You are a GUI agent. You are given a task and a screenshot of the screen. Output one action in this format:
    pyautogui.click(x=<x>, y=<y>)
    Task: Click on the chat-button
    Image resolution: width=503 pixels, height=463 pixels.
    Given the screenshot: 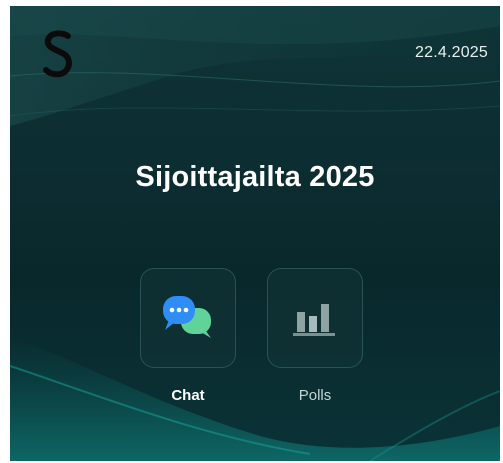 What is the action you would take?
    pyautogui.click(x=188, y=318)
    